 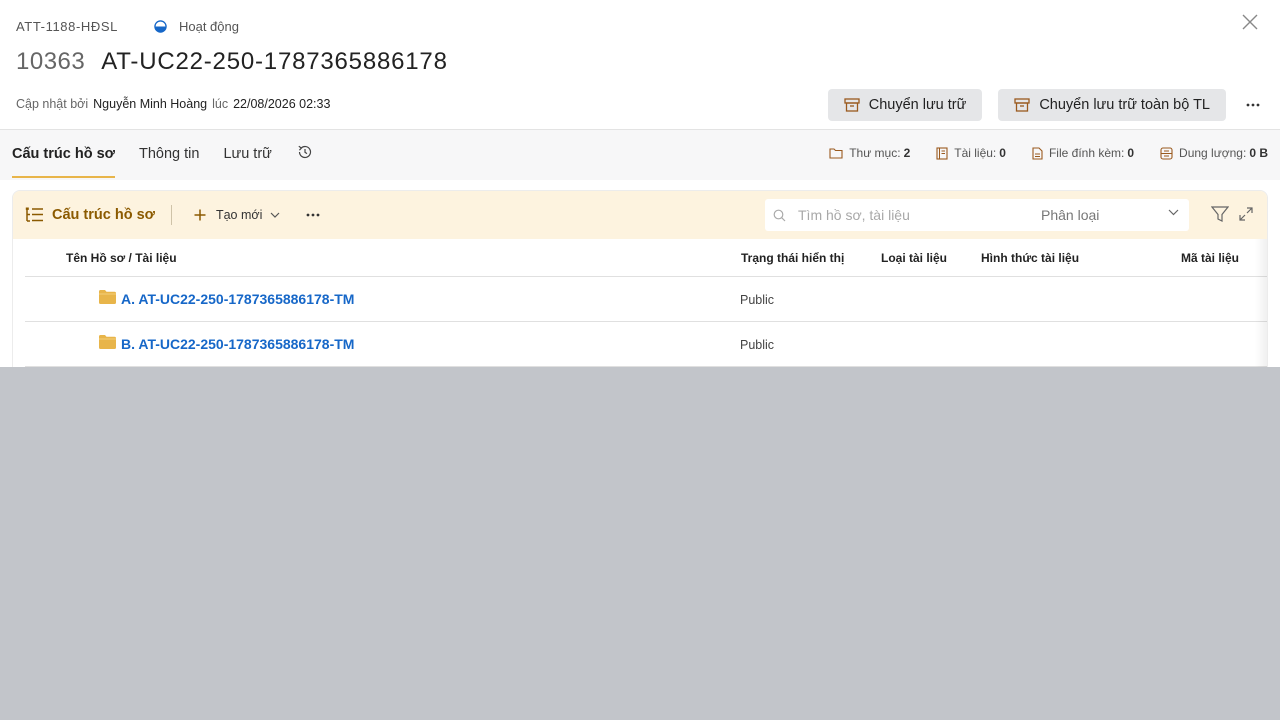 What do you see at coordinates (127, 26) in the screenshot?
I see `record-topline: ATT-1188-HĐSL Hoạt động` at bounding box center [127, 26].